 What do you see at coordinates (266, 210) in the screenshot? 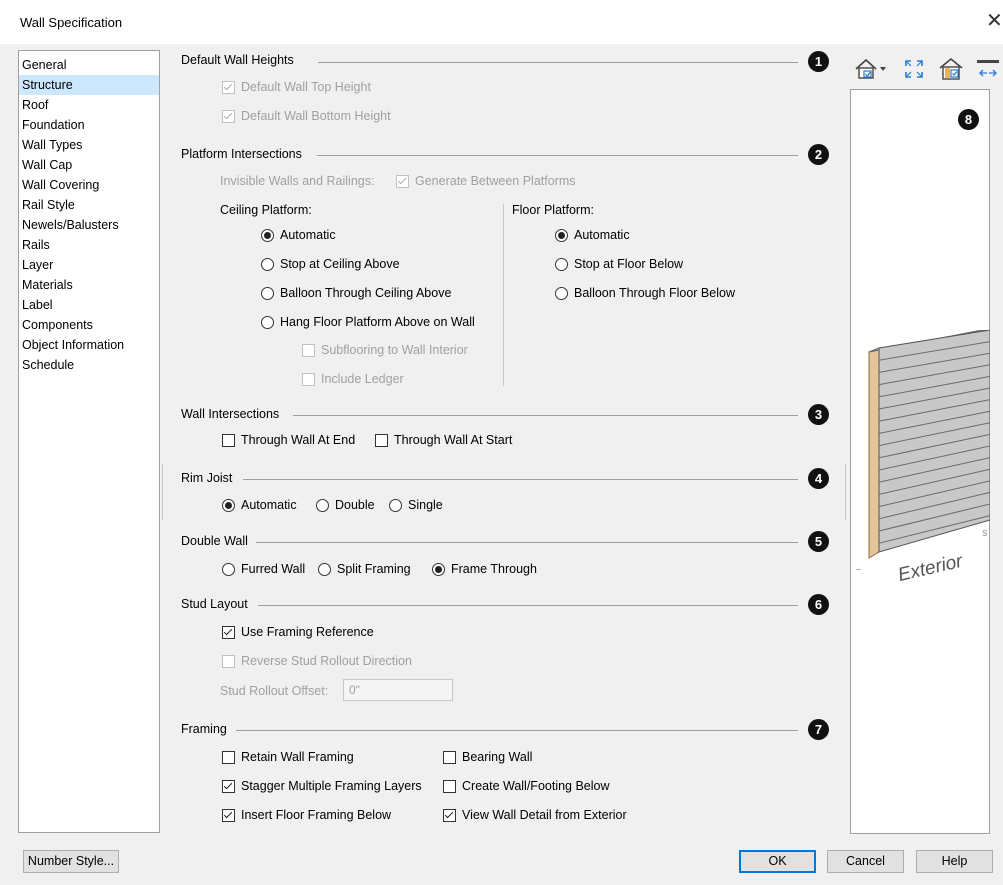
I see `ceiling-platform-label: Ceiling Platform:` at bounding box center [266, 210].